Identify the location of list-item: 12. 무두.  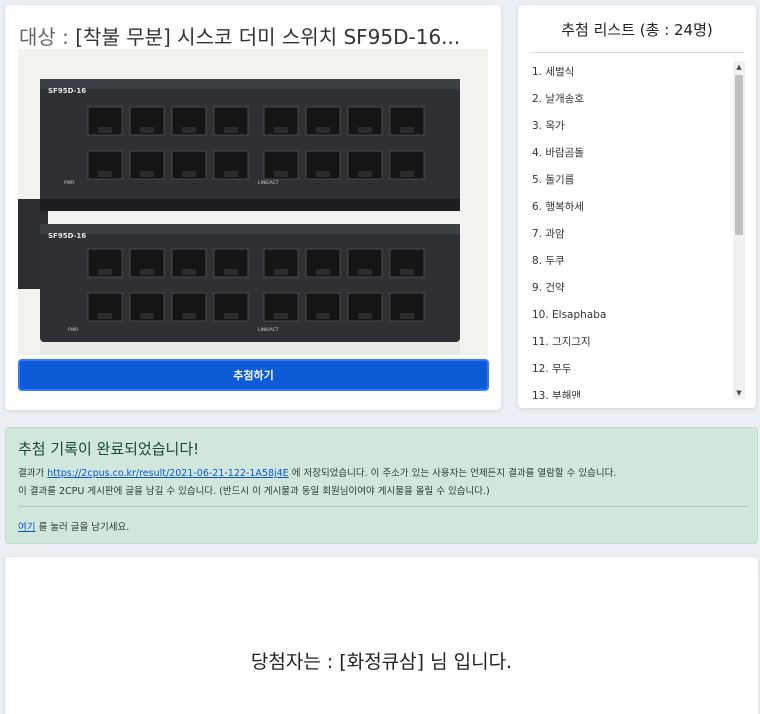
(552, 369).